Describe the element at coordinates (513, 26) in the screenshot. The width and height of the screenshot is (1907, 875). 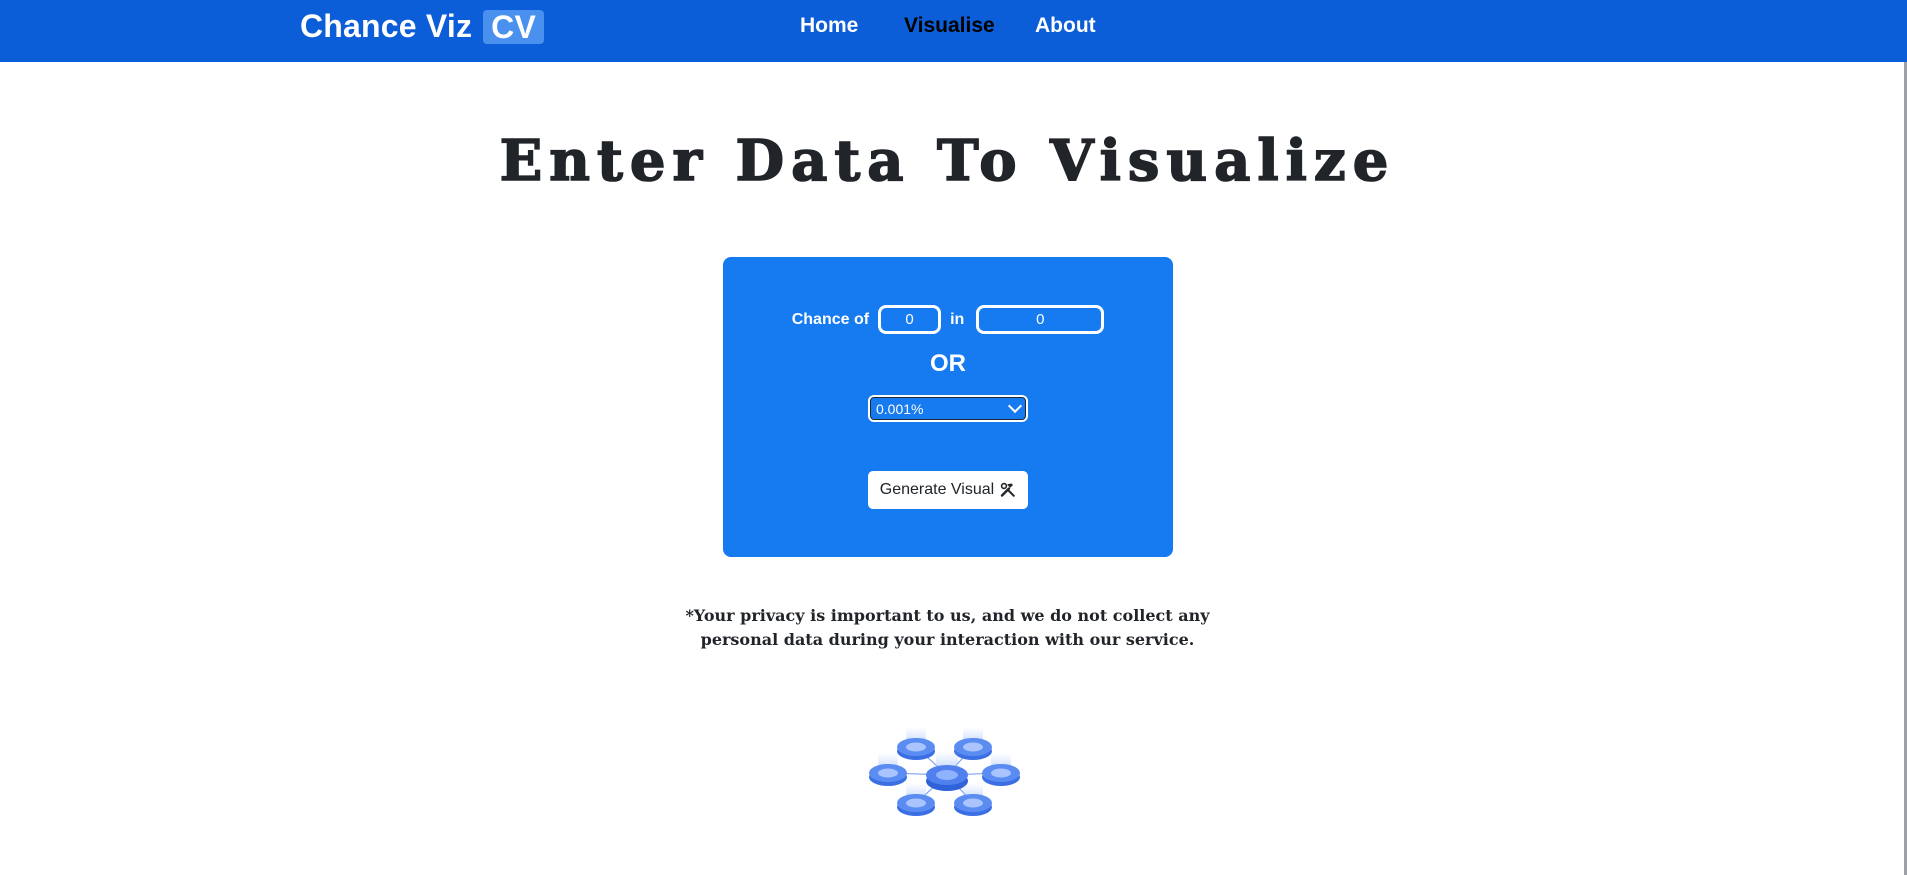
I see `brand-badge: CV` at that location.